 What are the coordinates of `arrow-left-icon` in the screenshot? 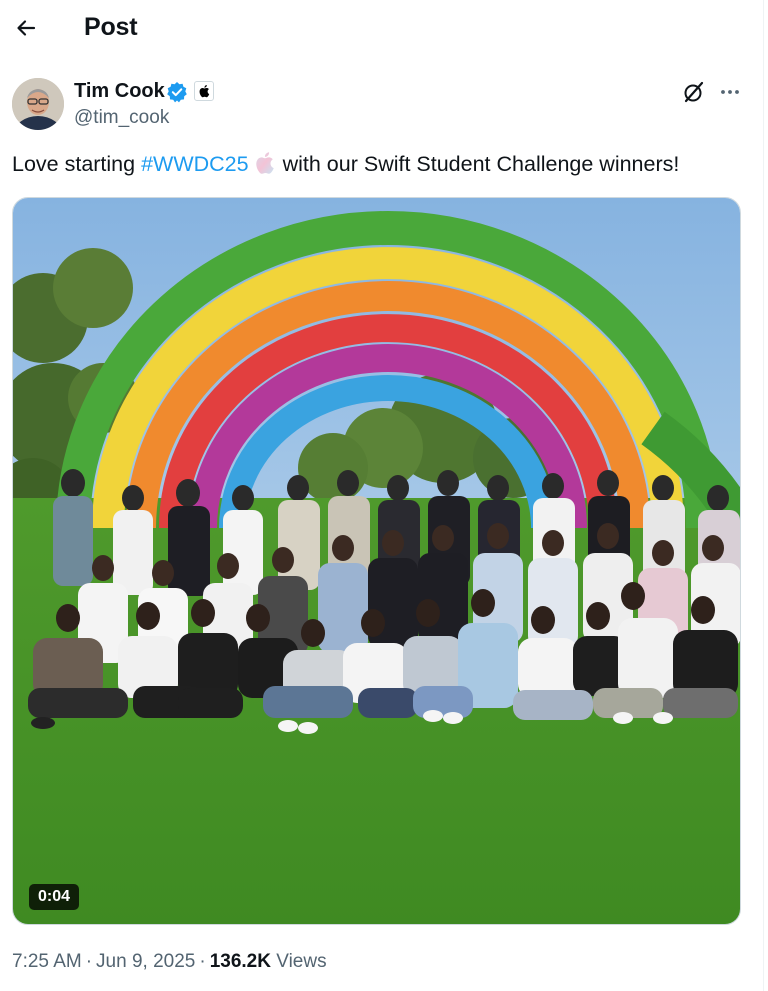 It's located at (26, 28).